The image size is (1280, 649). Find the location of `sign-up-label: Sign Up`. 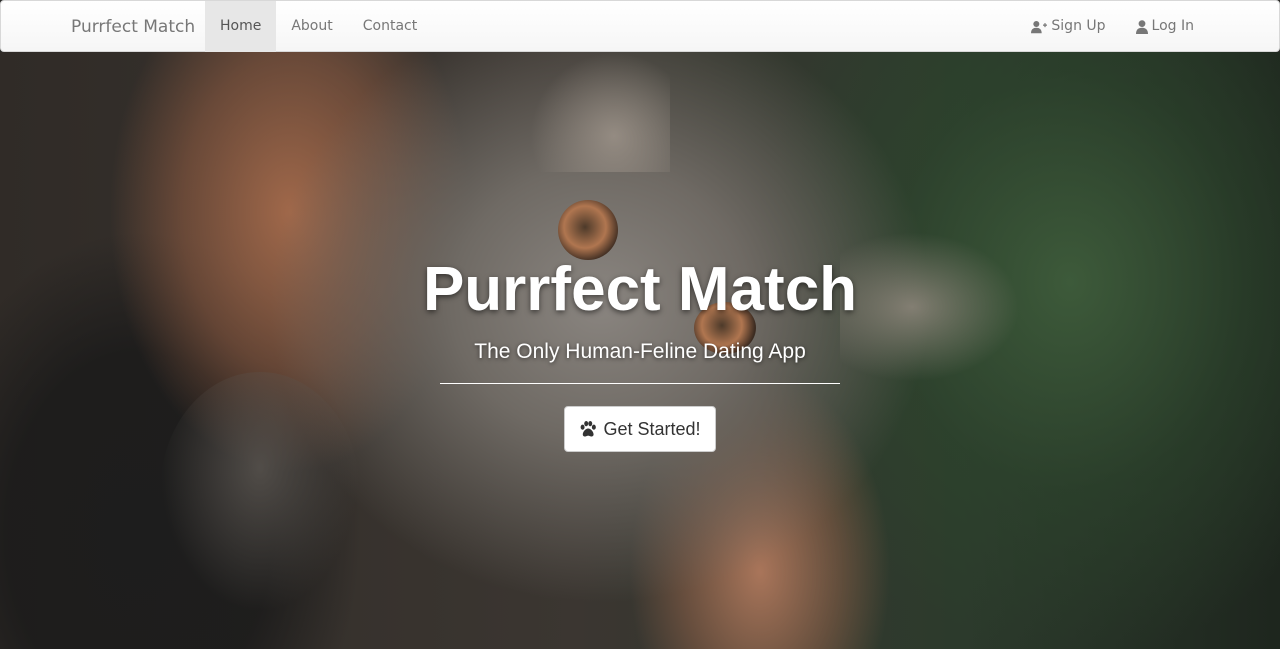

sign-up-label: Sign Up is located at coordinates (1078, 26).